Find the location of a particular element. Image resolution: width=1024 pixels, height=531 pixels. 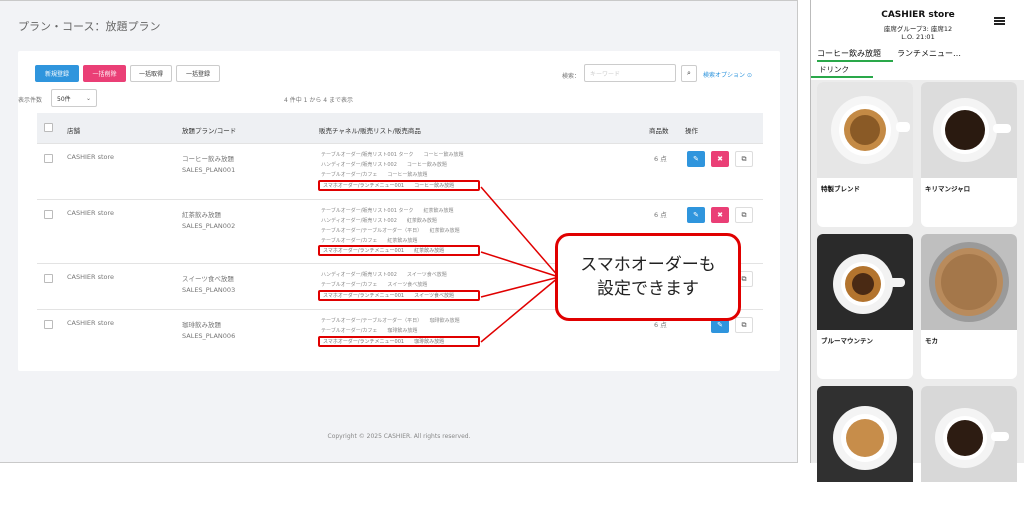

callout-line: スマホオーダーも is located at coordinates (648, 265).